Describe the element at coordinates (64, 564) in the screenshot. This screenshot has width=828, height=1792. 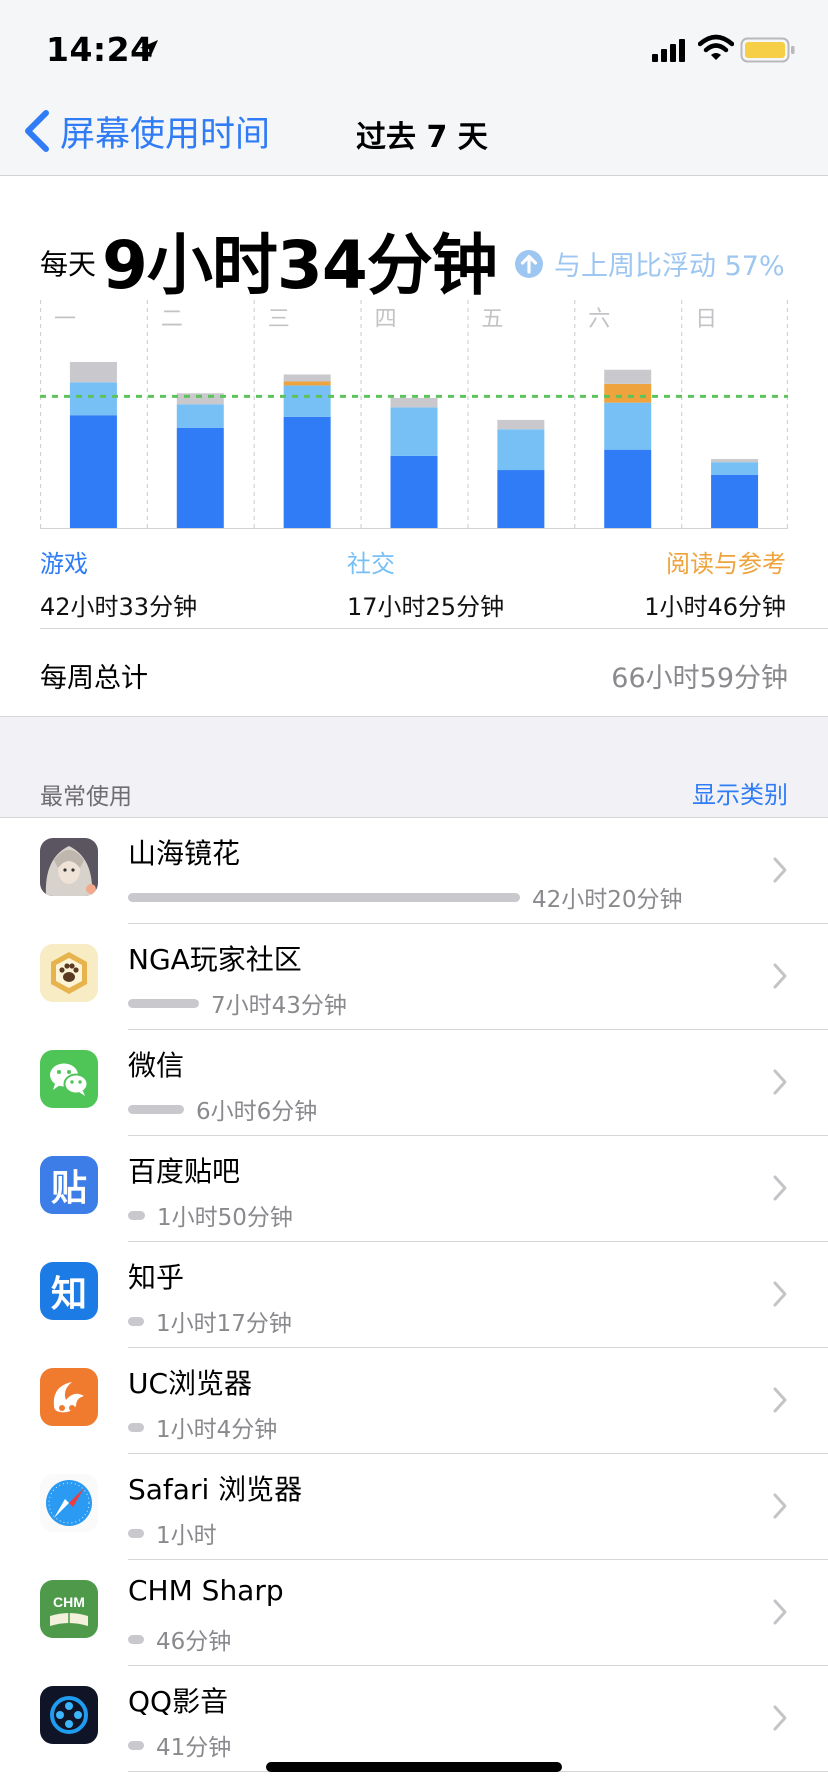
I see `legend-category: 游戏` at that location.